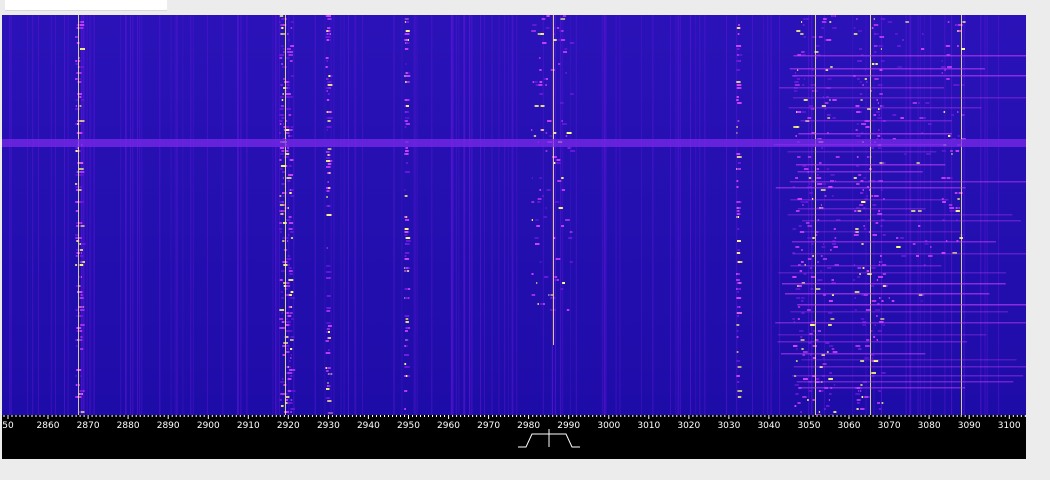  Describe the element at coordinates (549, 438) in the screenshot. I see `passband-marker` at that location.